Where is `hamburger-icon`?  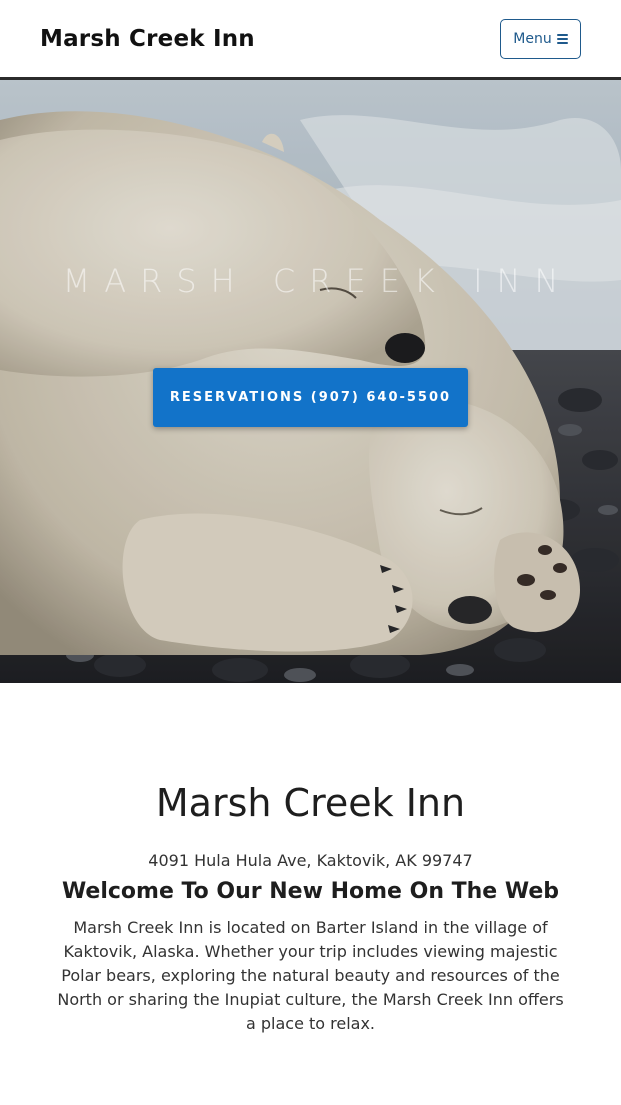 hamburger-icon is located at coordinates (562, 38).